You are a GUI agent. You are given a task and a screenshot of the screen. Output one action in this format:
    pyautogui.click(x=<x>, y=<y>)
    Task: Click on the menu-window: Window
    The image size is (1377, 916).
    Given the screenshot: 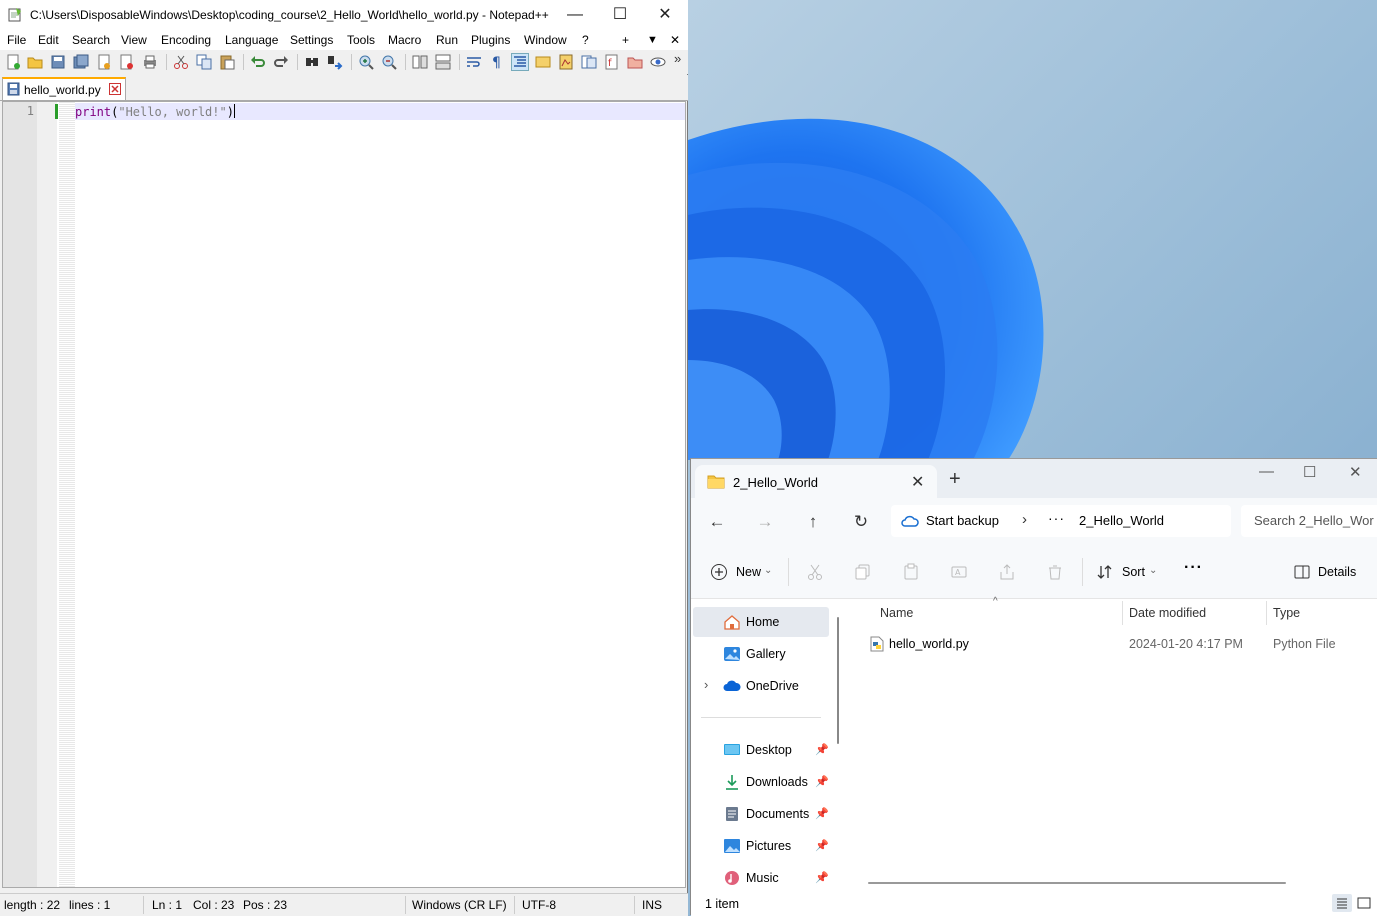 What is the action you would take?
    pyautogui.click(x=545, y=40)
    